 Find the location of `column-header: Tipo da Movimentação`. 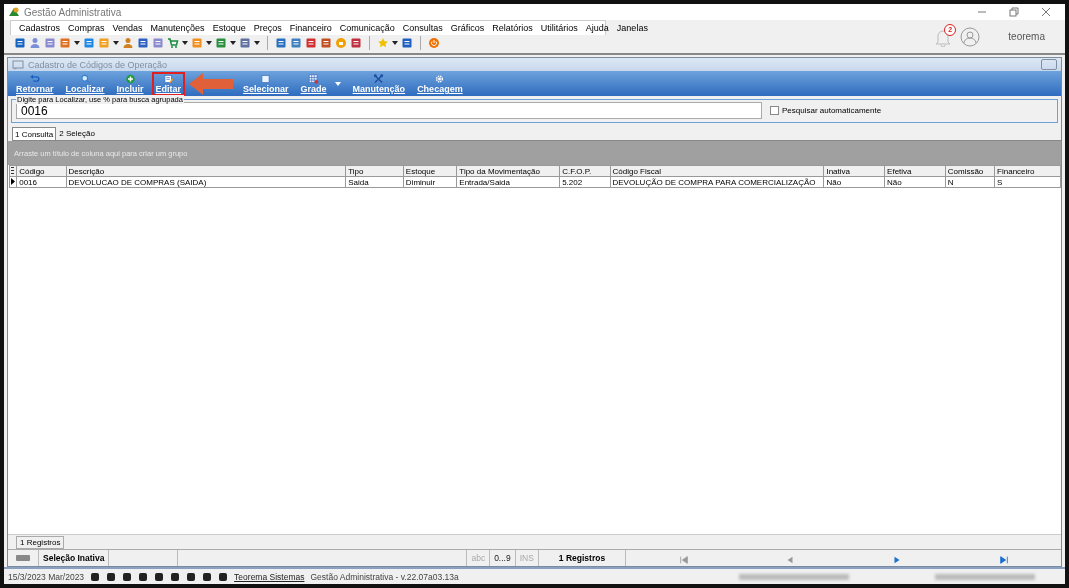

column-header: Tipo da Movimentação is located at coordinates (508, 171).